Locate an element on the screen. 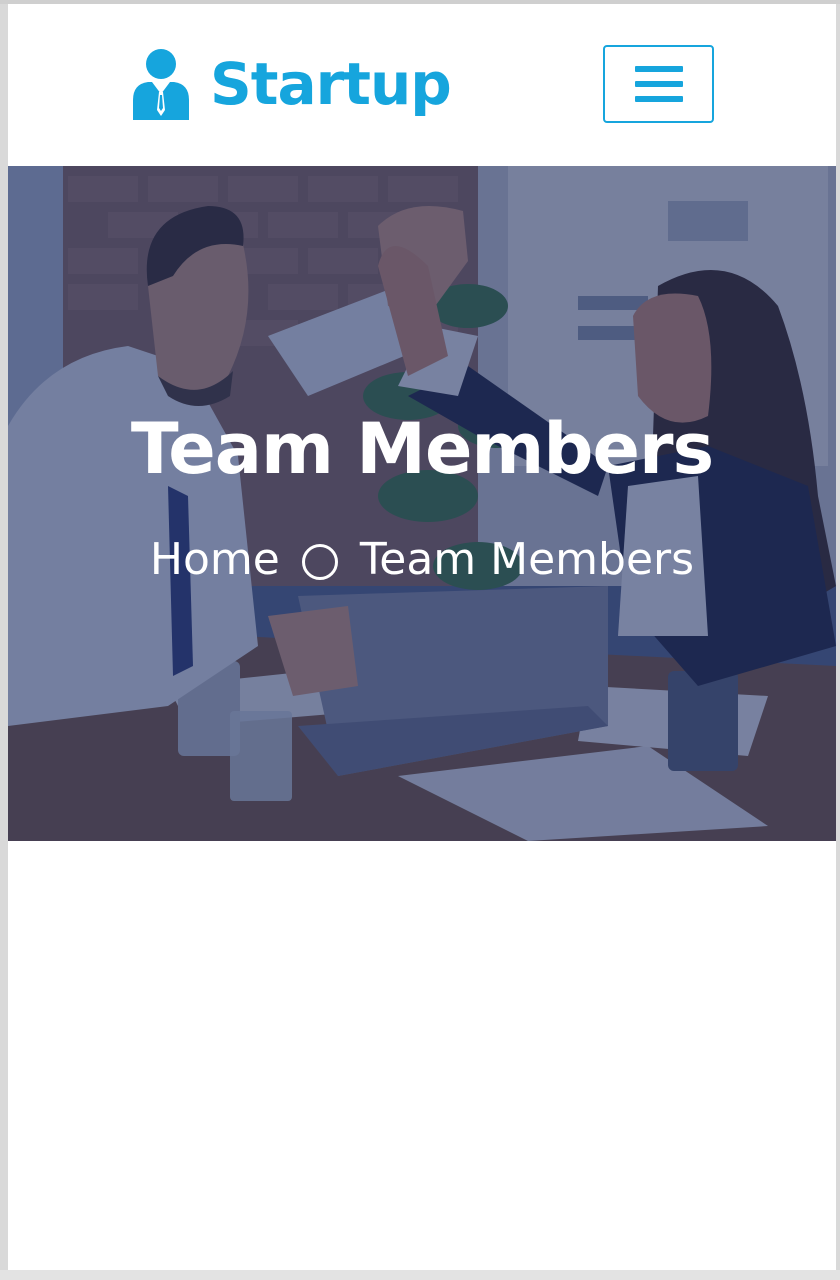 The width and height of the screenshot is (840, 1280). hamburger-menu-icon is located at coordinates (658, 84).